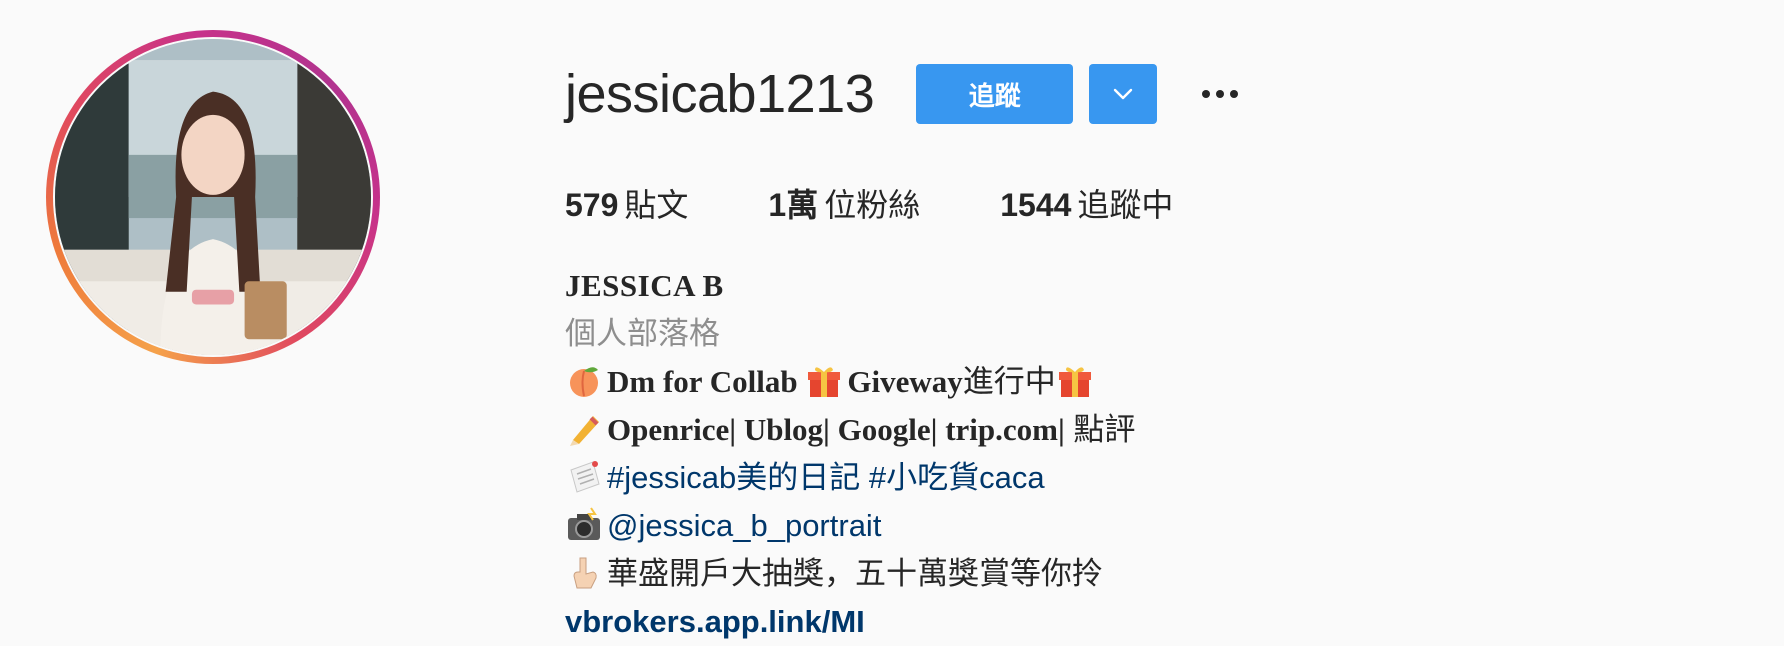 The image size is (1784, 646). I want to click on bio-line-mention: @jessica_b_portrait, so click(975, 526).